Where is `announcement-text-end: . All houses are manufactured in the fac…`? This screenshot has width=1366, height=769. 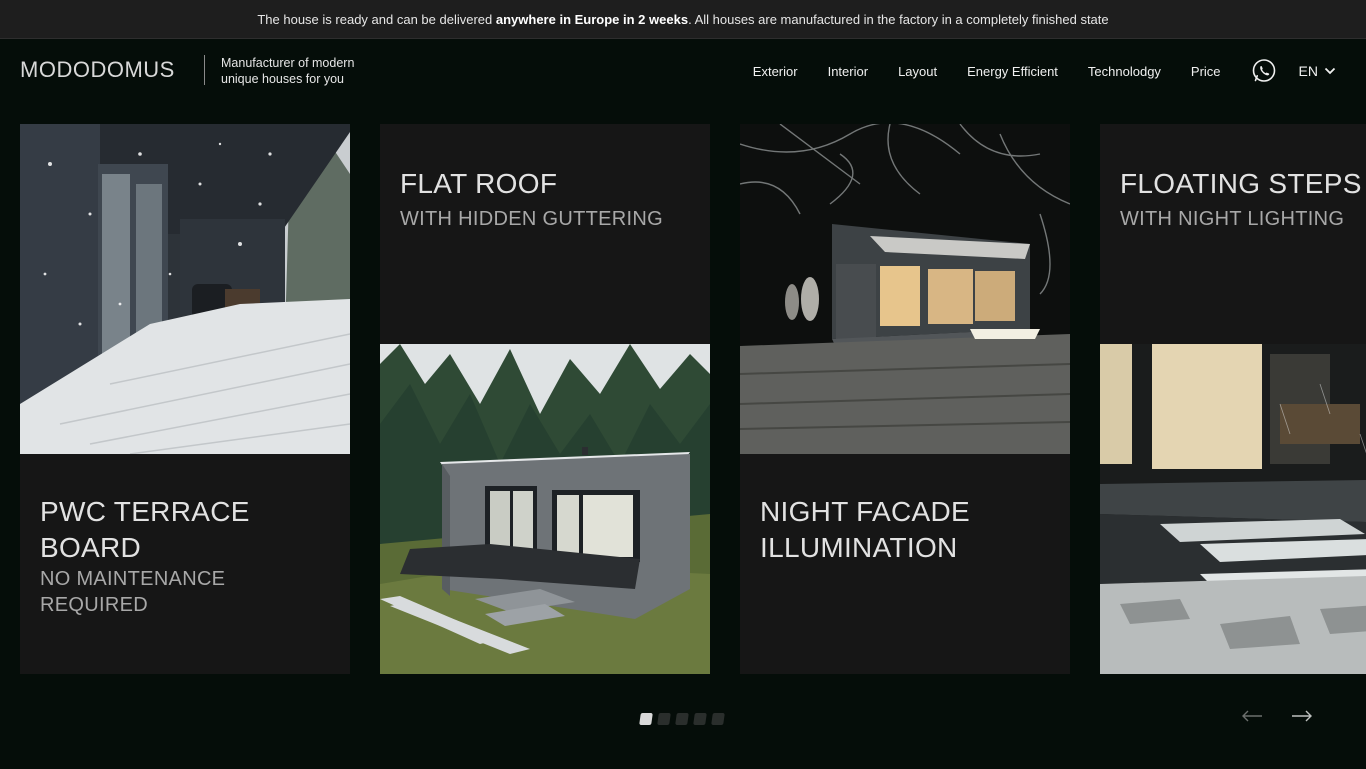 announcement-text-end: . All houses are manufactured in the fac… is located at coordinates (898, 19).